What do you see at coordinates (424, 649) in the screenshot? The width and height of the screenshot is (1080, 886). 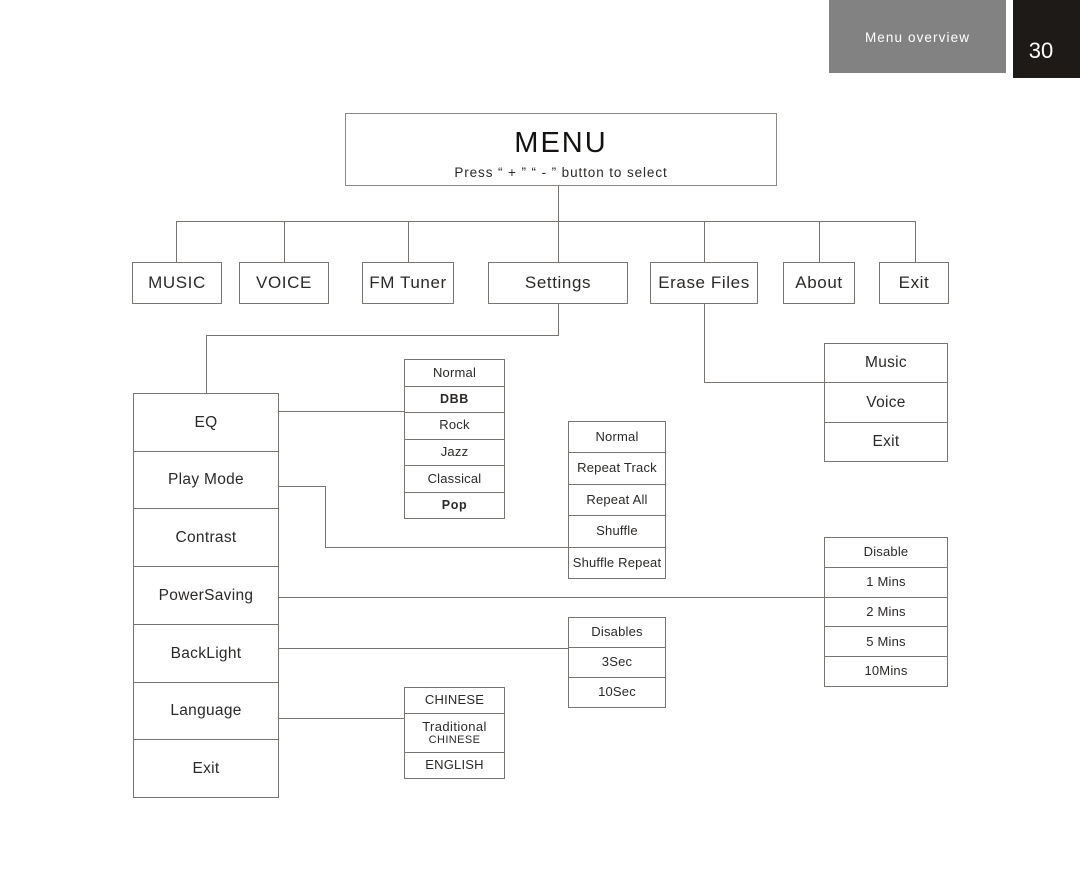 I see `connector-backlight-to-options` at bounding box center [424, 649].